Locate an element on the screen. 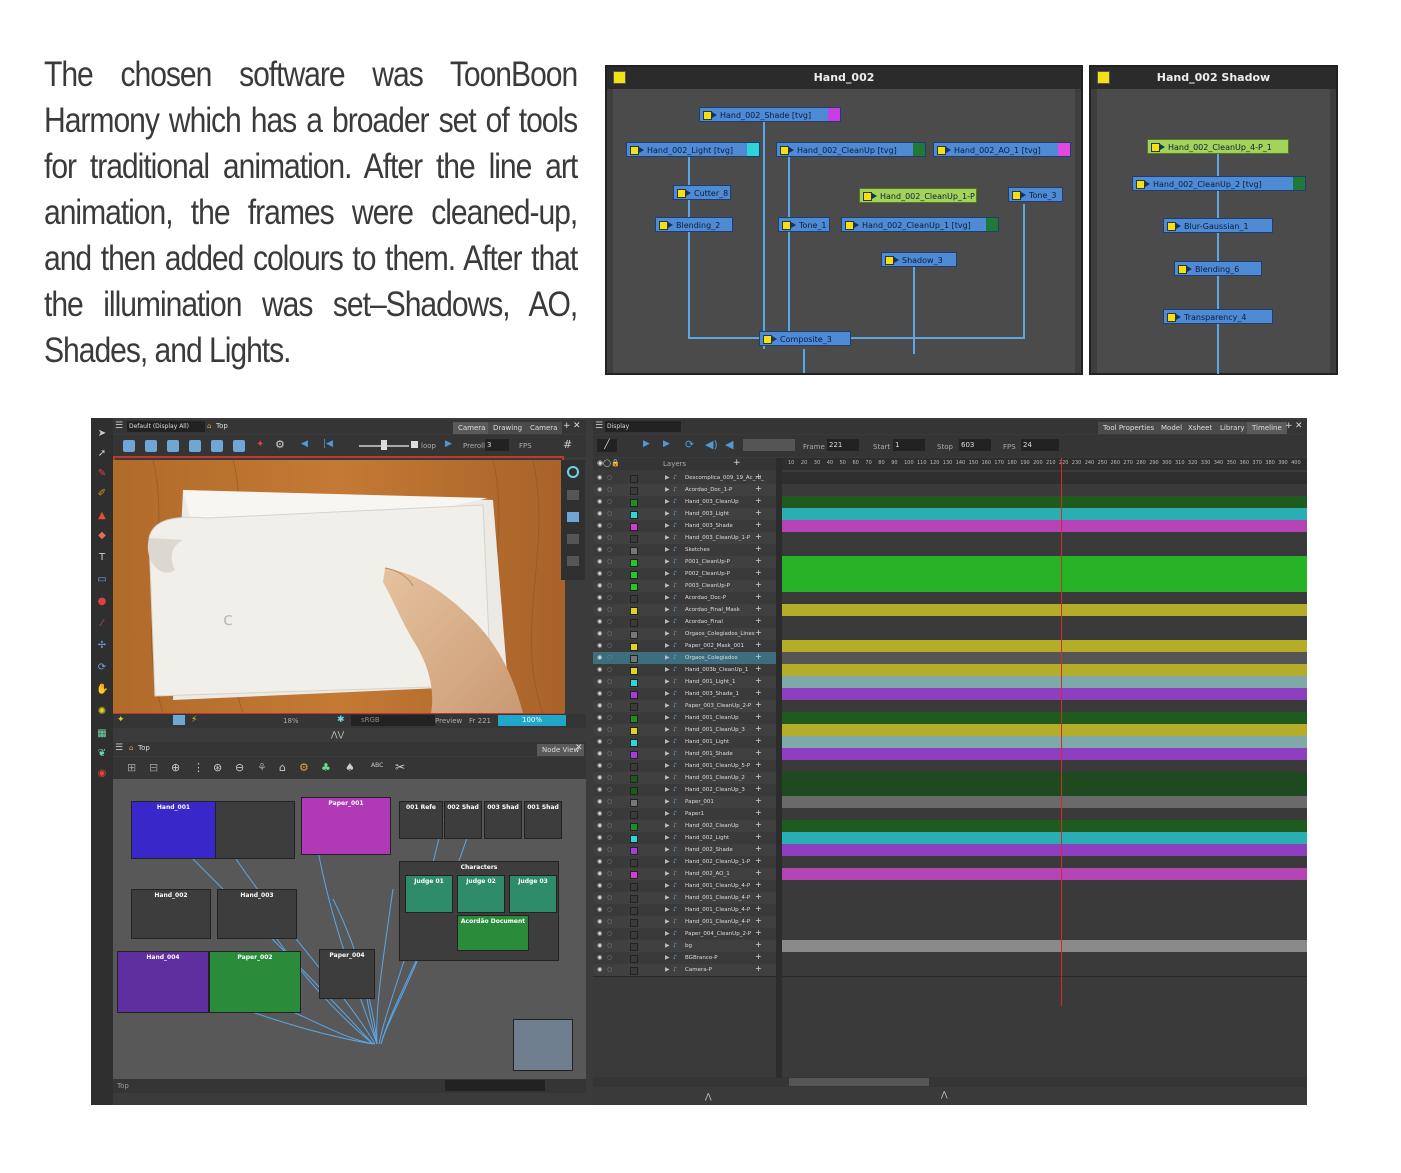 Image resolution: width=1401 pixels, height=1173 pixels. add-tab-icon: + is located at coordinates (1289, 426).